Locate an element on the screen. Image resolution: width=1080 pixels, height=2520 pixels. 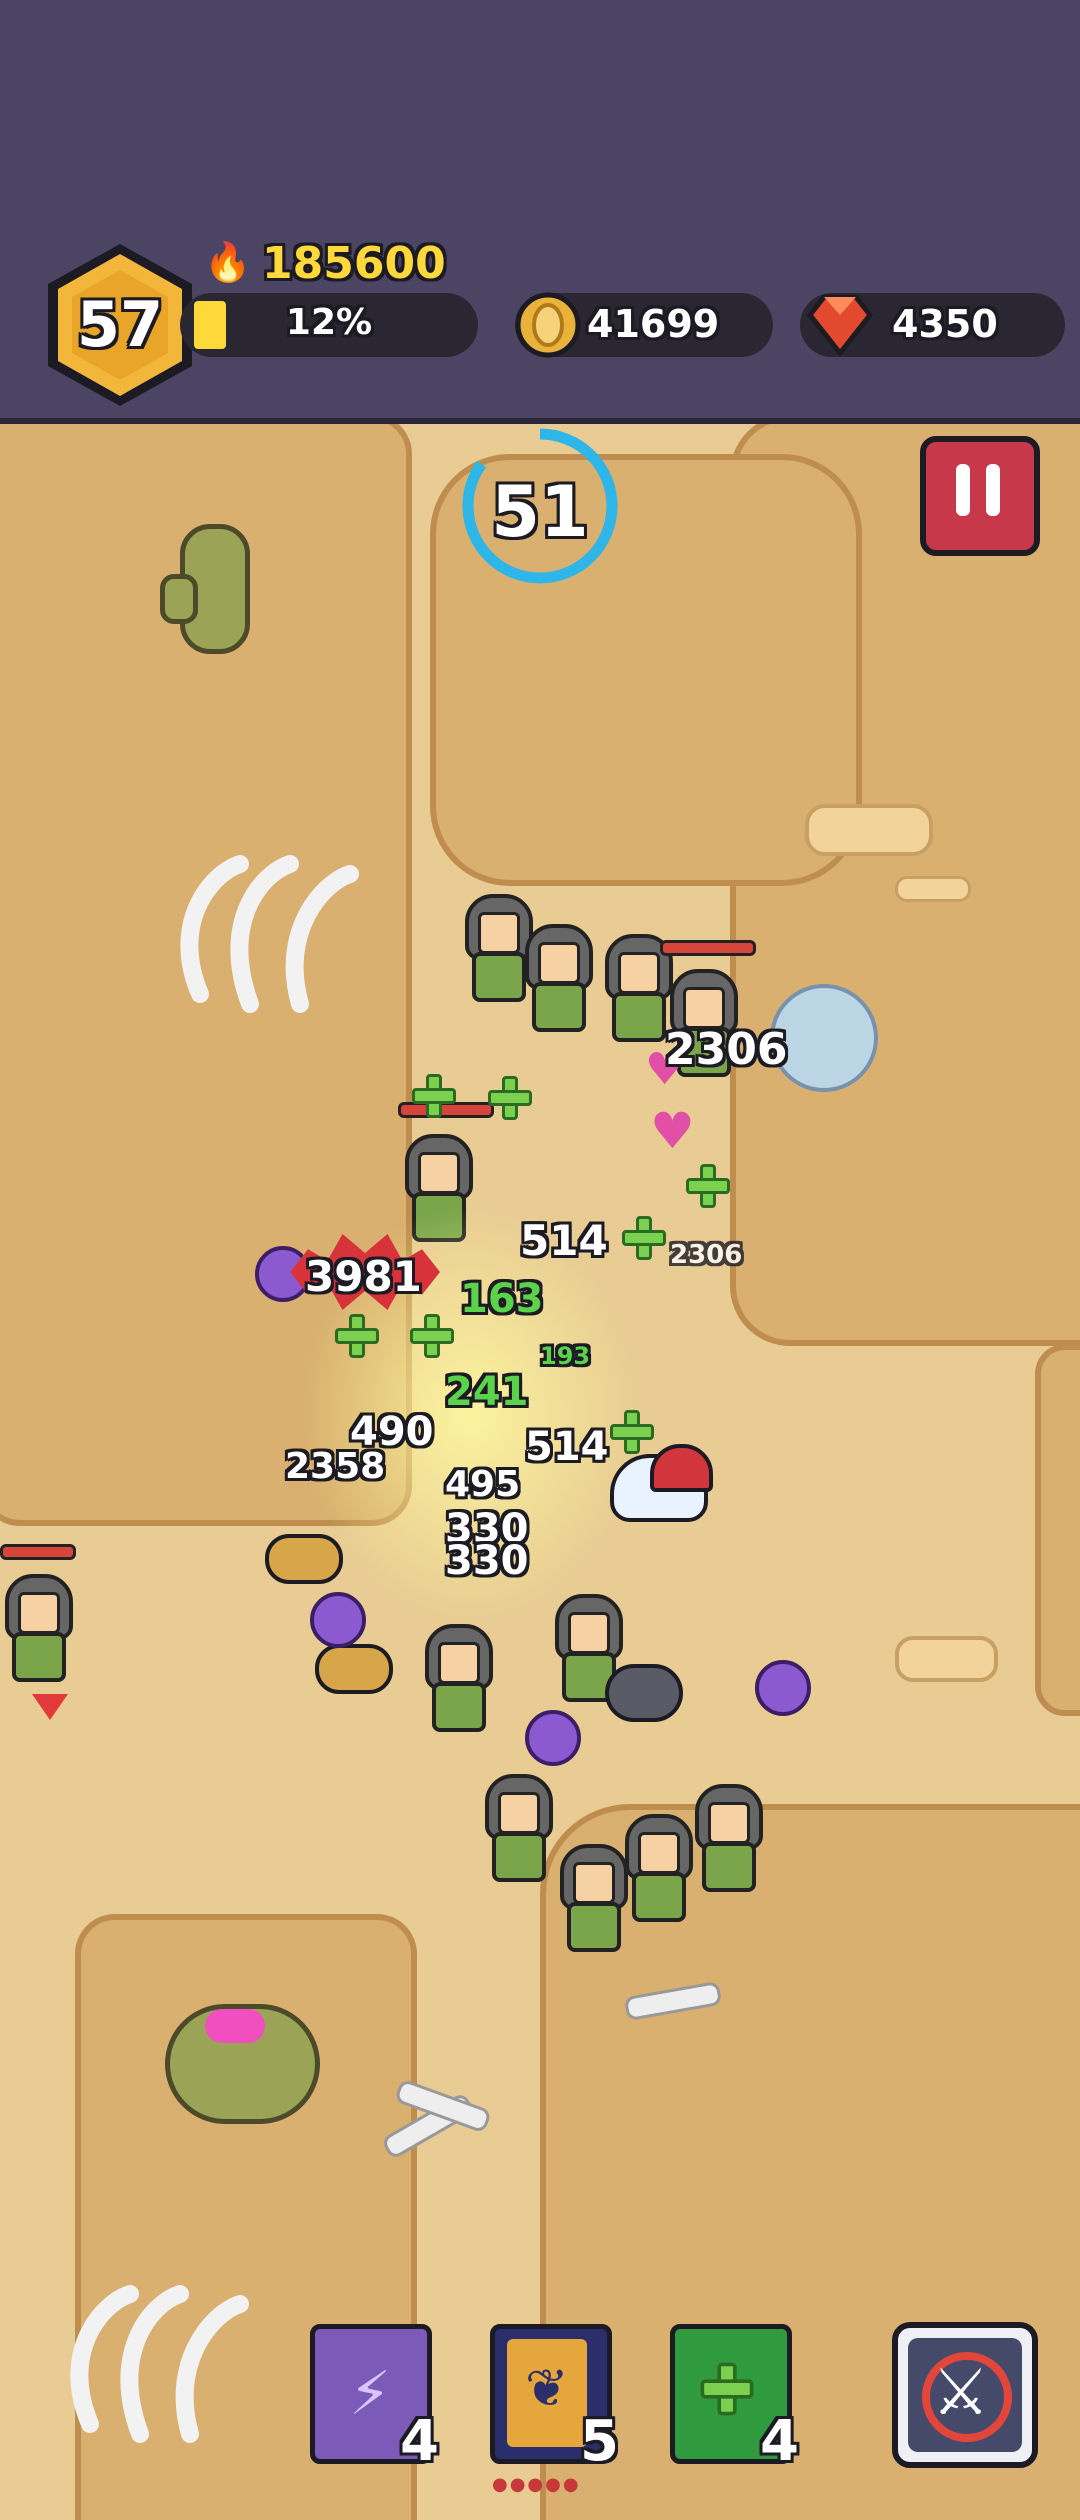
damage-number: 2358 is located at coordinates (335, 1466).